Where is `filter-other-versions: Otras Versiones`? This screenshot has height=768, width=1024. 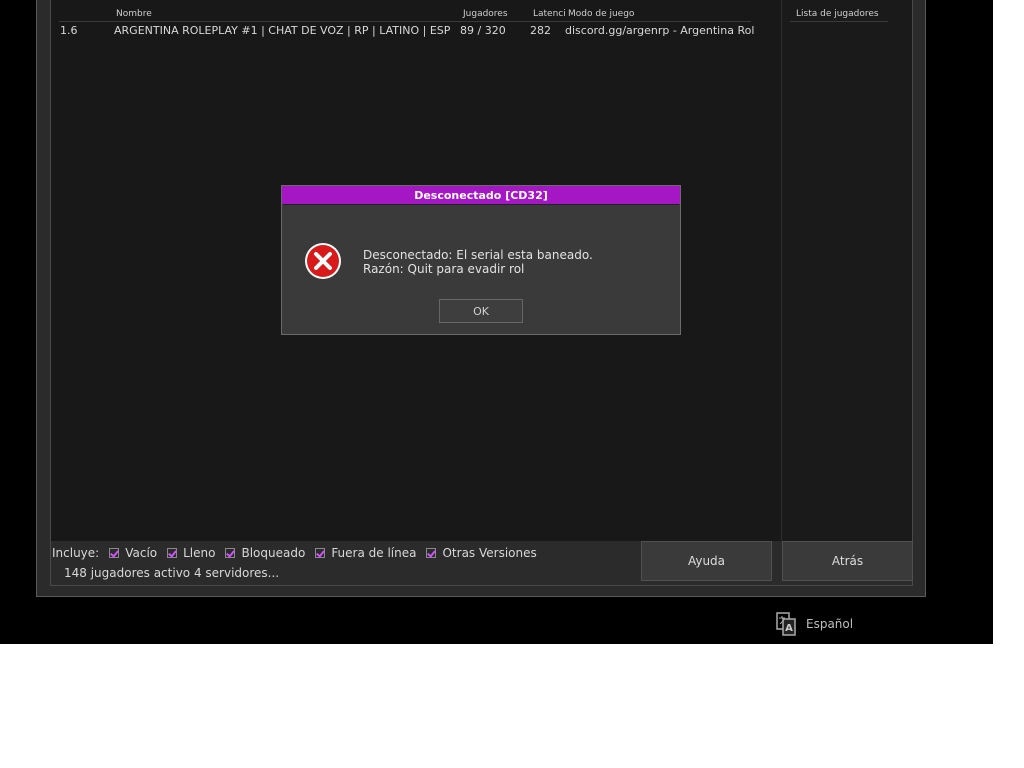
filter-other-versions: Otras Versiones is located at coordinates (481, 553).